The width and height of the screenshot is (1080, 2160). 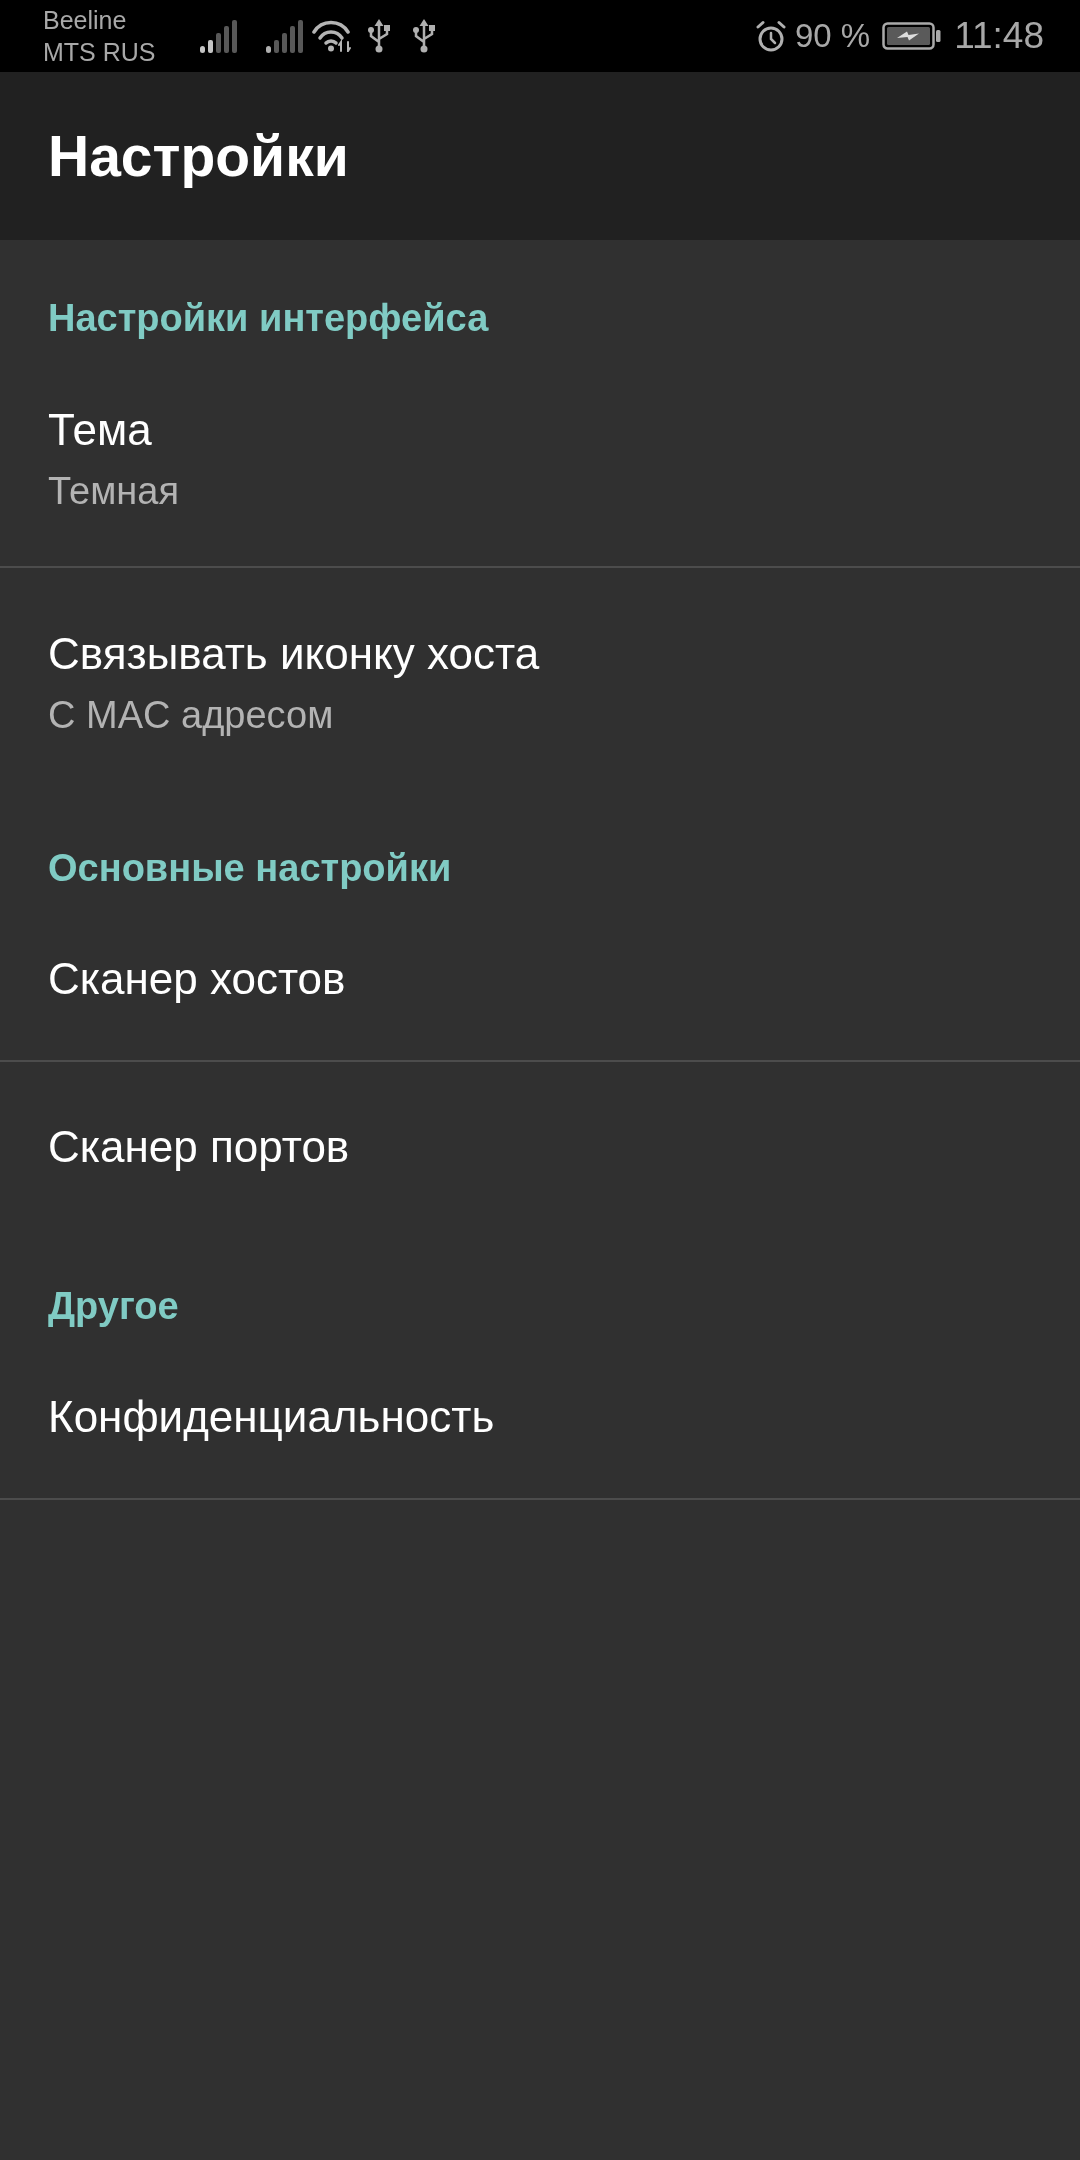 What do you see at coordinates (999, 36) in the screenshot?
I see `clock-time: 11:48` at bounding box center [999, 36].